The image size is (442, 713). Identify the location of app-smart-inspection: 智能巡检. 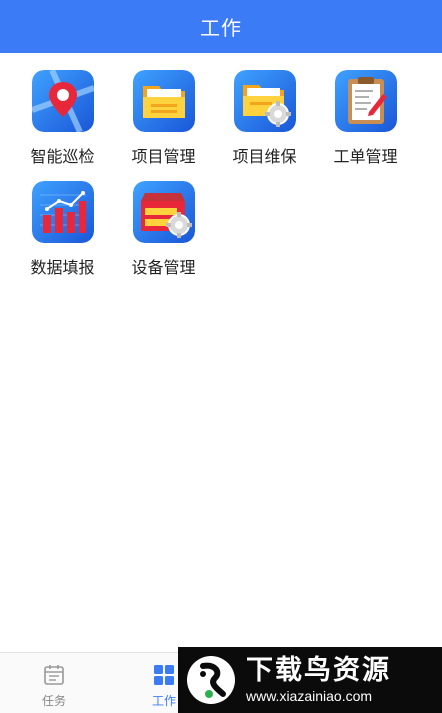
(62, 118).